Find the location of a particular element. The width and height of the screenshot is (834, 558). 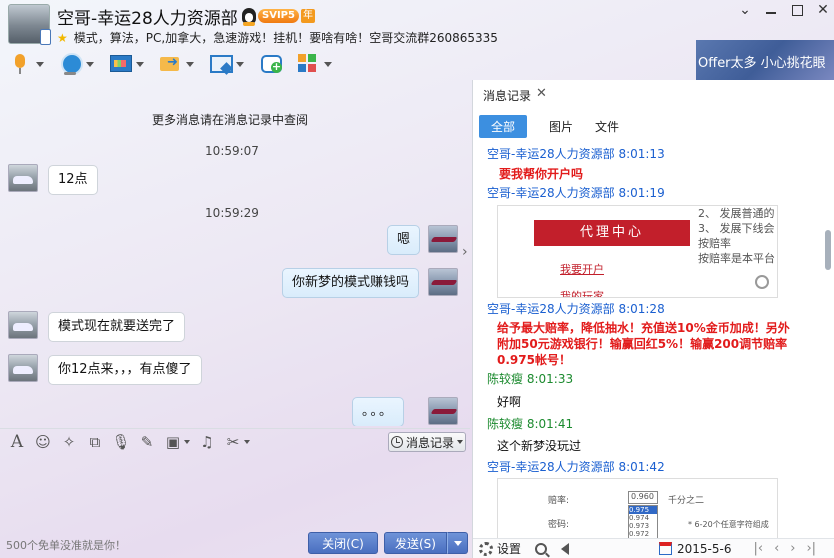

create-discussion-button is located at coordinates (270, 64).